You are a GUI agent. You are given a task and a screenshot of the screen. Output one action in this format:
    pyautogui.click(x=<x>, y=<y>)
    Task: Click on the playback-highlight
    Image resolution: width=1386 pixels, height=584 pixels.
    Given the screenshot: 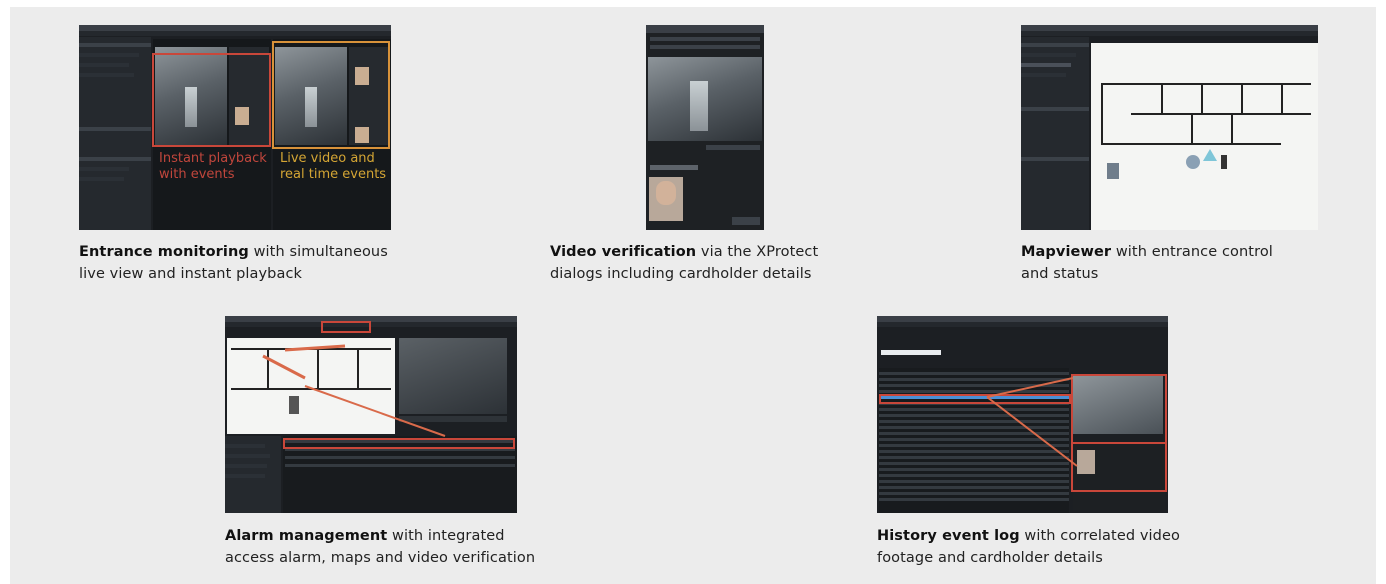 What is the action you would take?
    pyautogui.click(x=211, y=100)
    